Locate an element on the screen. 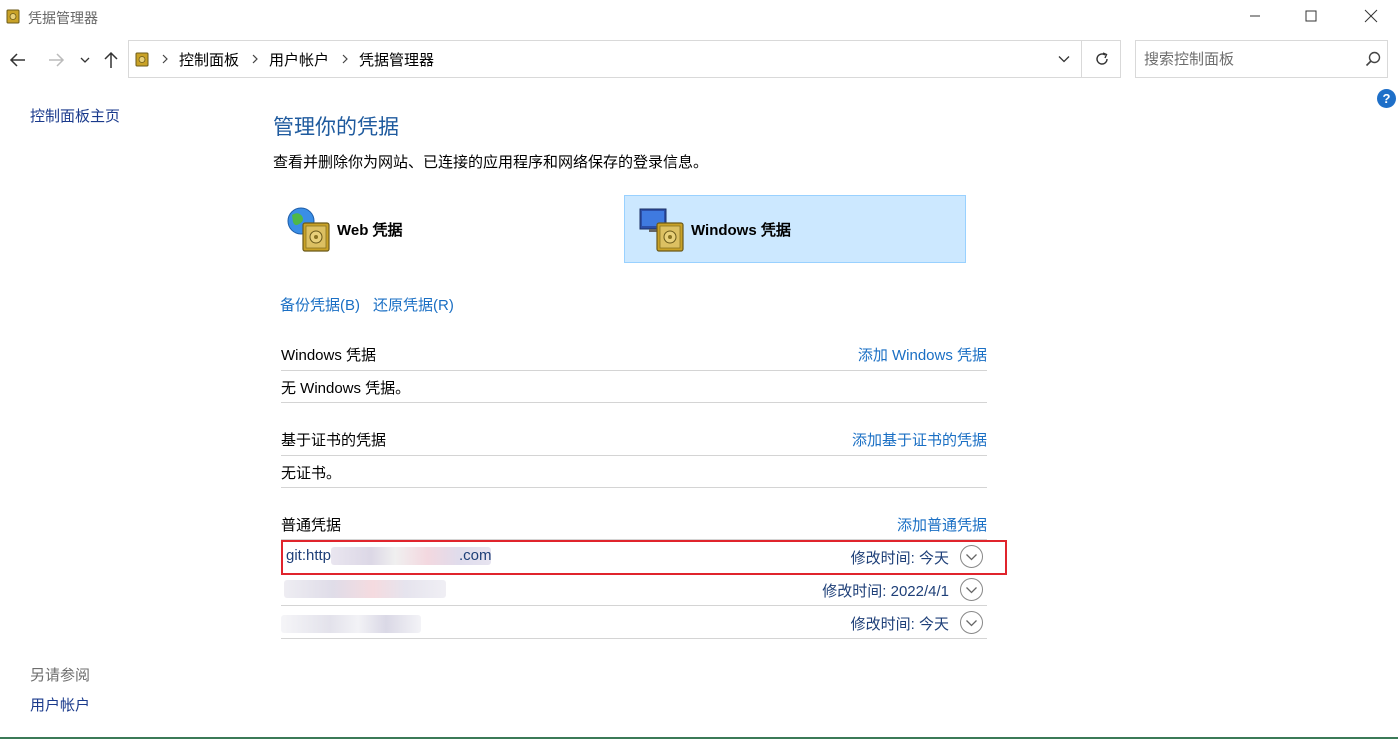 This screenshot has width=1398, height=739. forward-button is located at coordinates (56, 60).